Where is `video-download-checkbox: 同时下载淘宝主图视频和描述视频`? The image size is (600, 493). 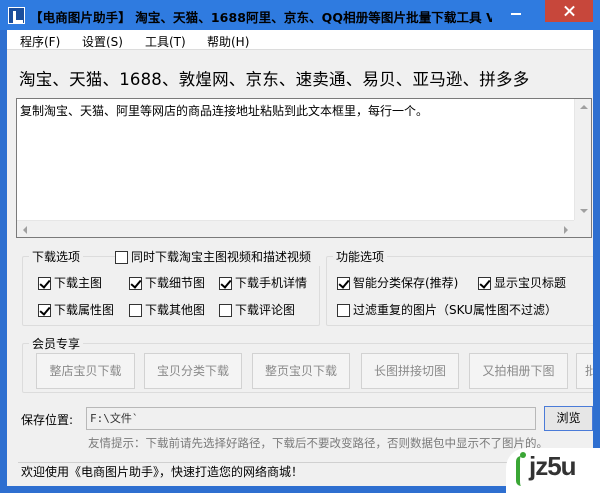
video-download-checkbox: 同时下载淘宝主图视频和描述视频 is located at coordinates (217, 258).